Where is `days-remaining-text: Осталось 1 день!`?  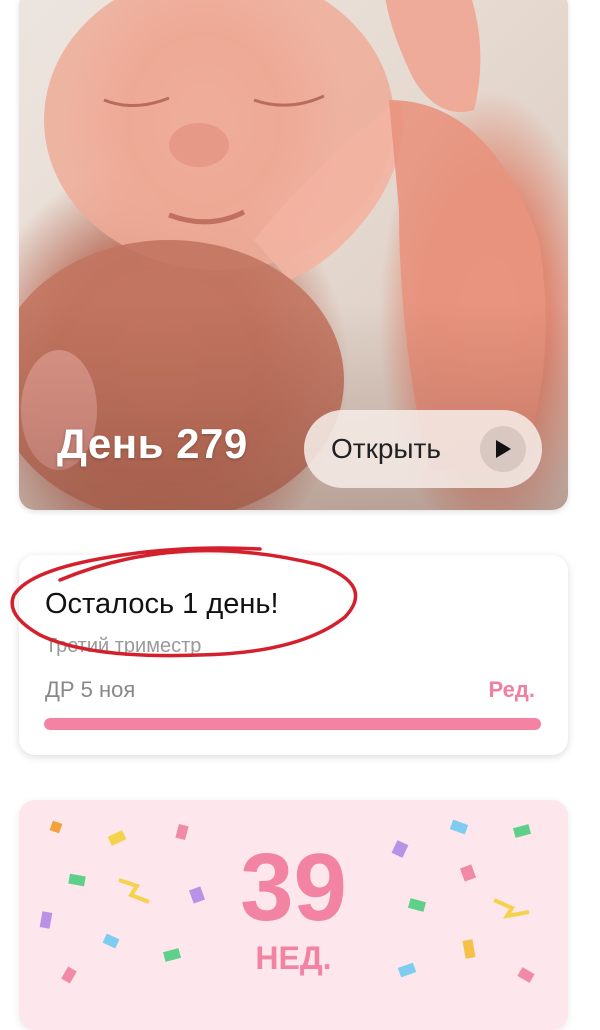 days-remaining-text: Осталось 1 день! is located at coordinates (162, 604).